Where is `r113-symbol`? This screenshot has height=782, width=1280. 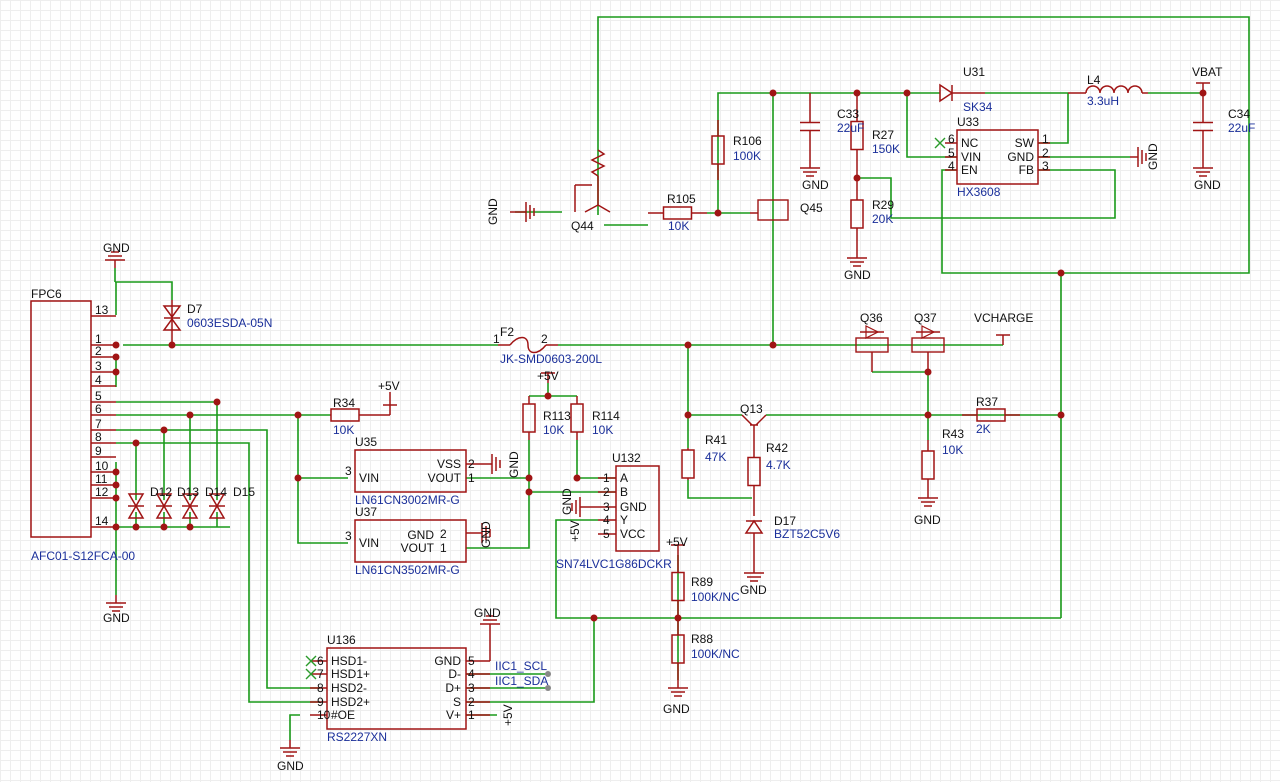
r113-symbol is located at coordinates (529, 418).